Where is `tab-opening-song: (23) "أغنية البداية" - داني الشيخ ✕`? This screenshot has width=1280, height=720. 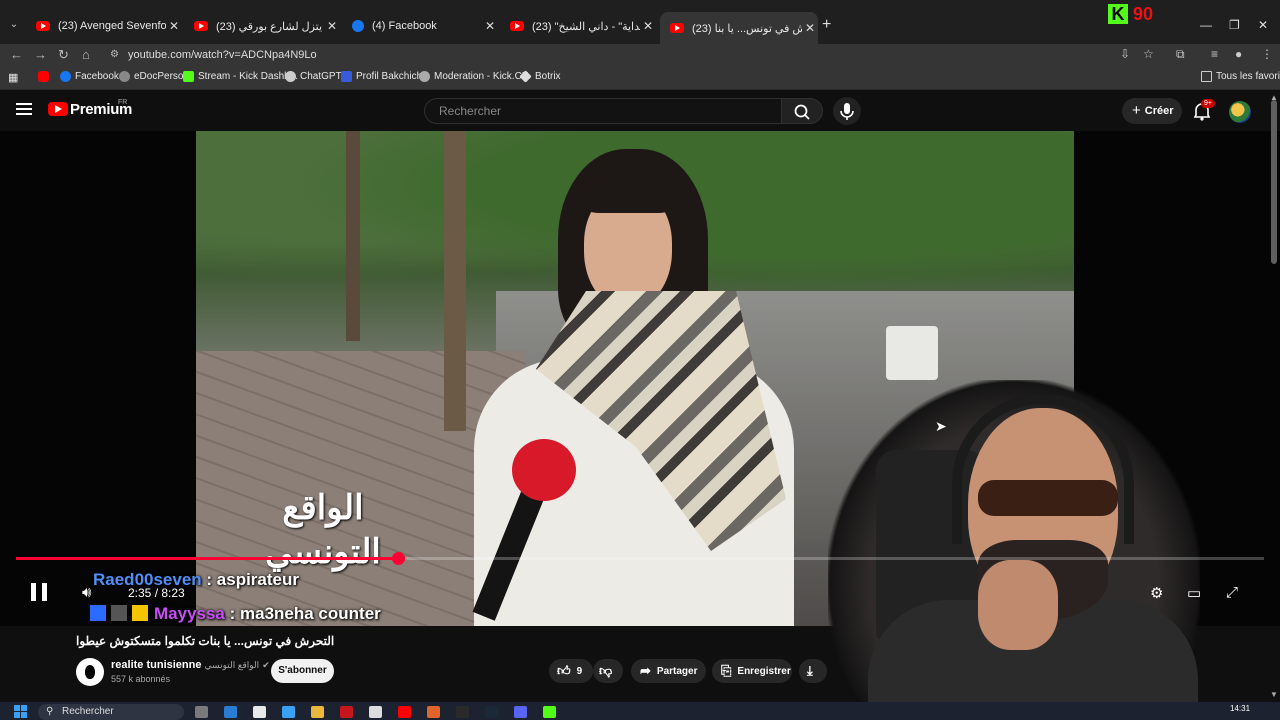
tab-opening-song: (23) "أغنية البداية" - داني الشيخ ✕ is located at coordinates (578, 26).